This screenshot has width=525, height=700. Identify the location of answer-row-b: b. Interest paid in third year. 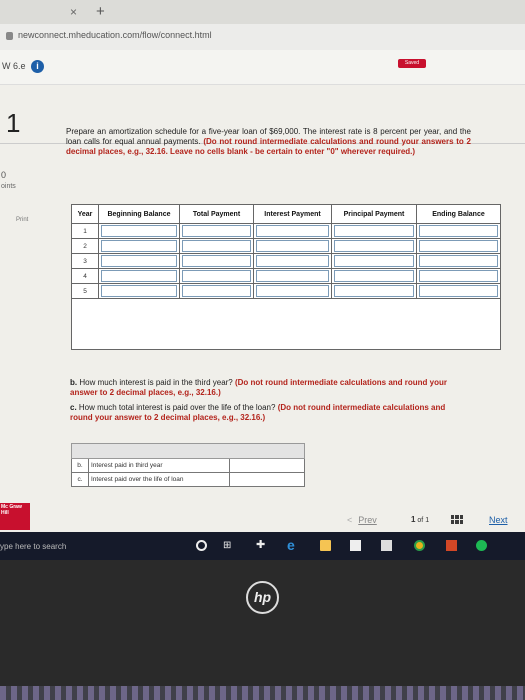
(188, 465).